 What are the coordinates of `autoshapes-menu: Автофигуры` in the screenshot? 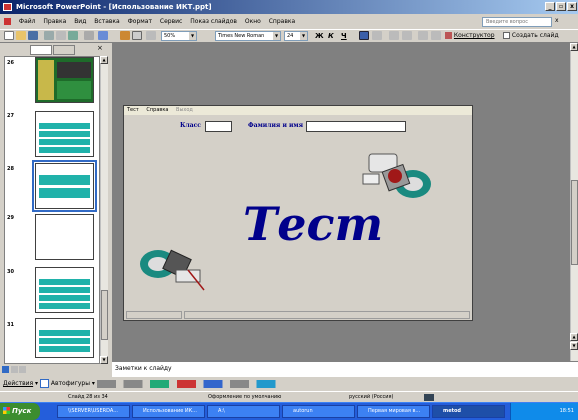 It's located at (70, 383).